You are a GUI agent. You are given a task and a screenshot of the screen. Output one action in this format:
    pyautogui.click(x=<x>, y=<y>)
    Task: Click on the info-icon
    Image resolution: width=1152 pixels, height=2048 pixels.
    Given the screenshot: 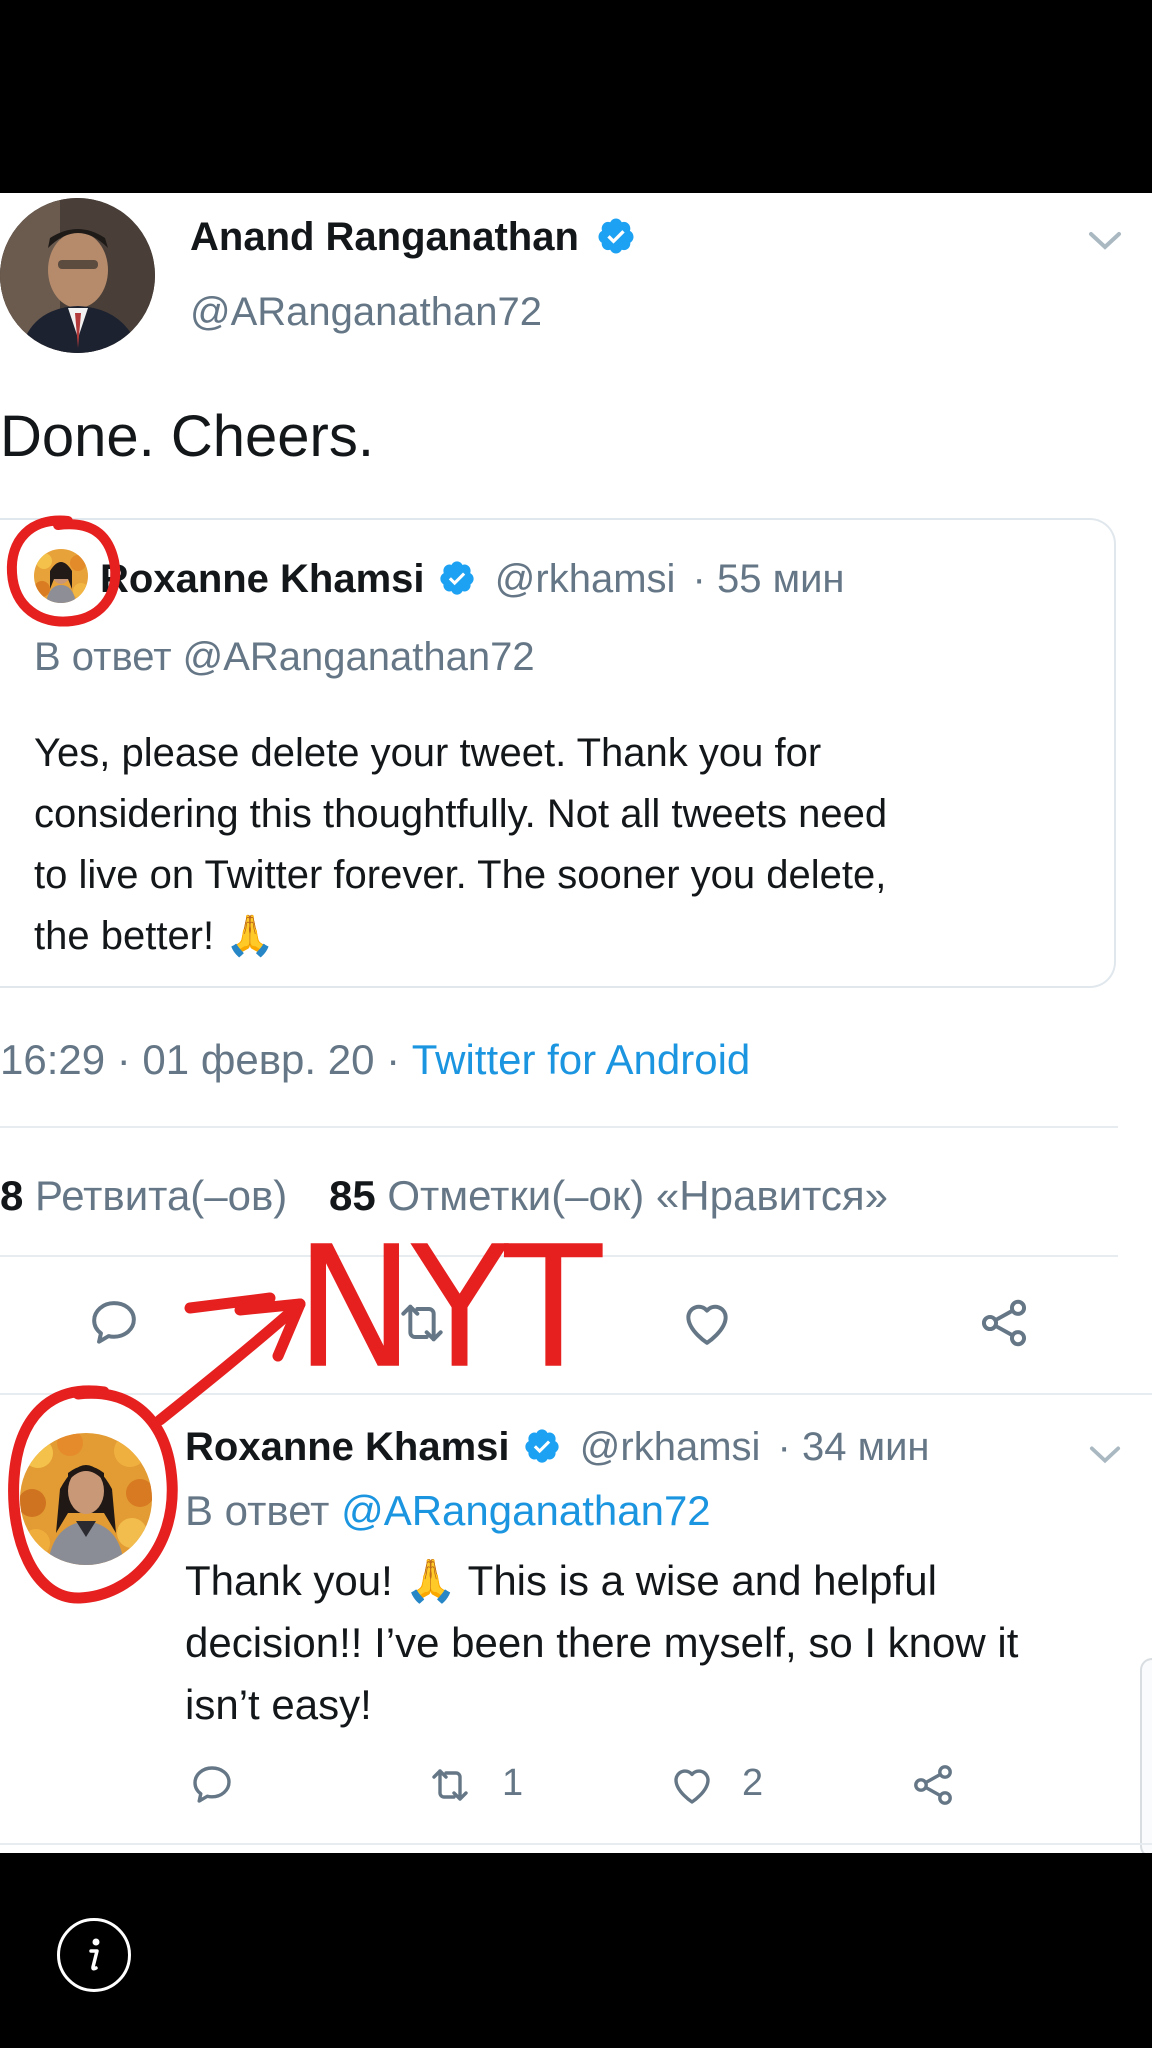 What is the action you would take?
    pyautogui.click(x=94, y=1955)
    